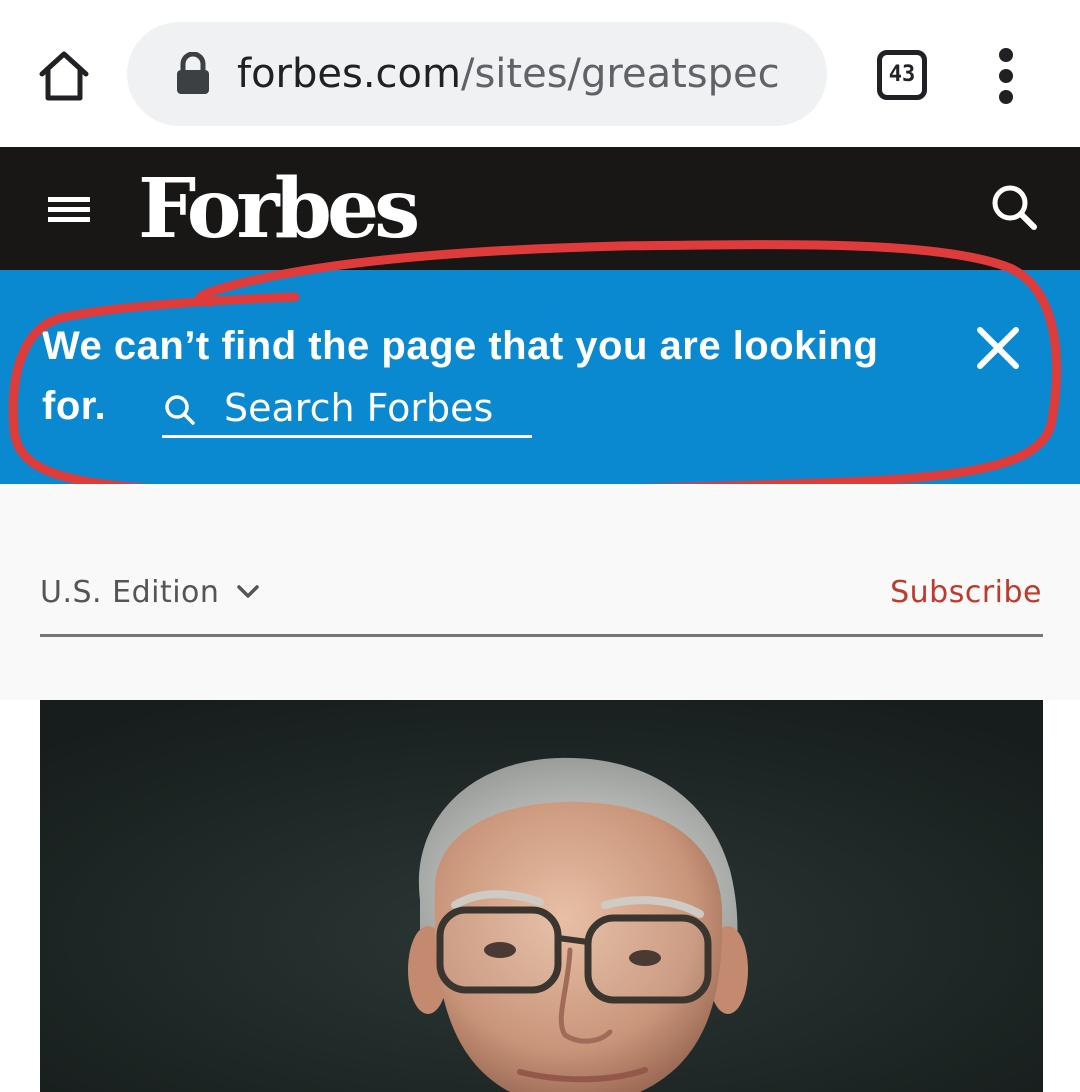 The image size is (1080, 1092). What do you see at coordinates (966, 593) in the screenshot?
I see `subscribe-link: Subscribe` at bounding box center [966, 593].